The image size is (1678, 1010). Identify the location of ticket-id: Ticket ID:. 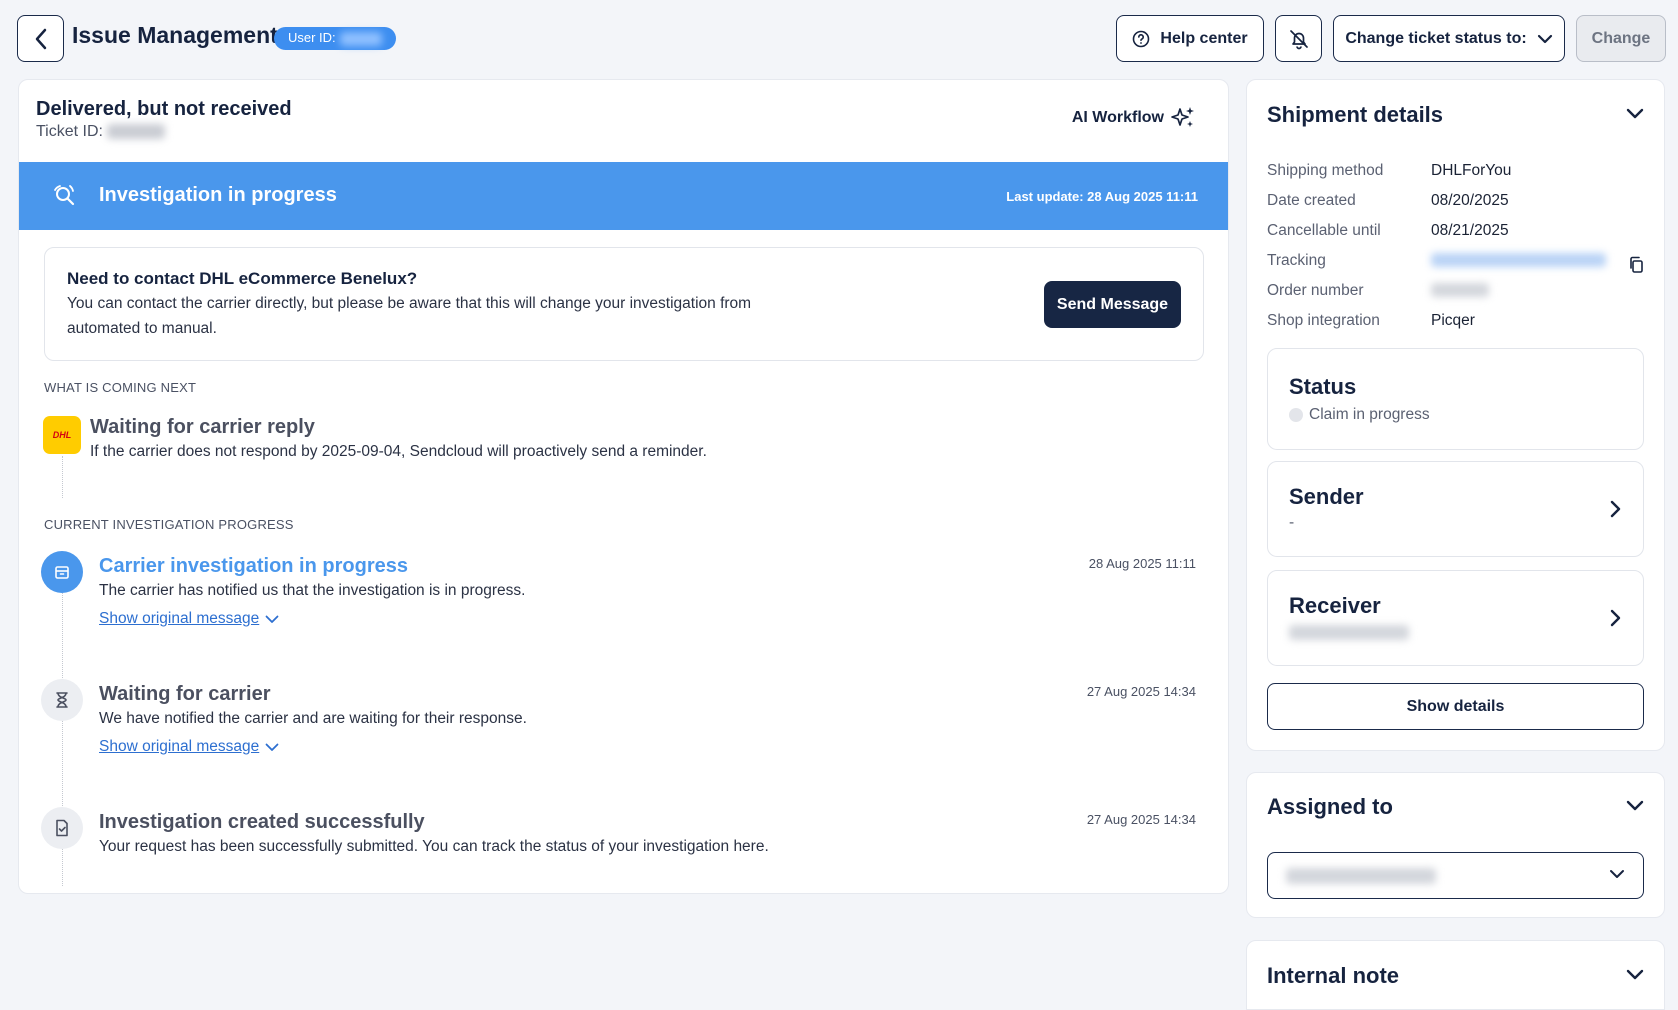
(100, 132).